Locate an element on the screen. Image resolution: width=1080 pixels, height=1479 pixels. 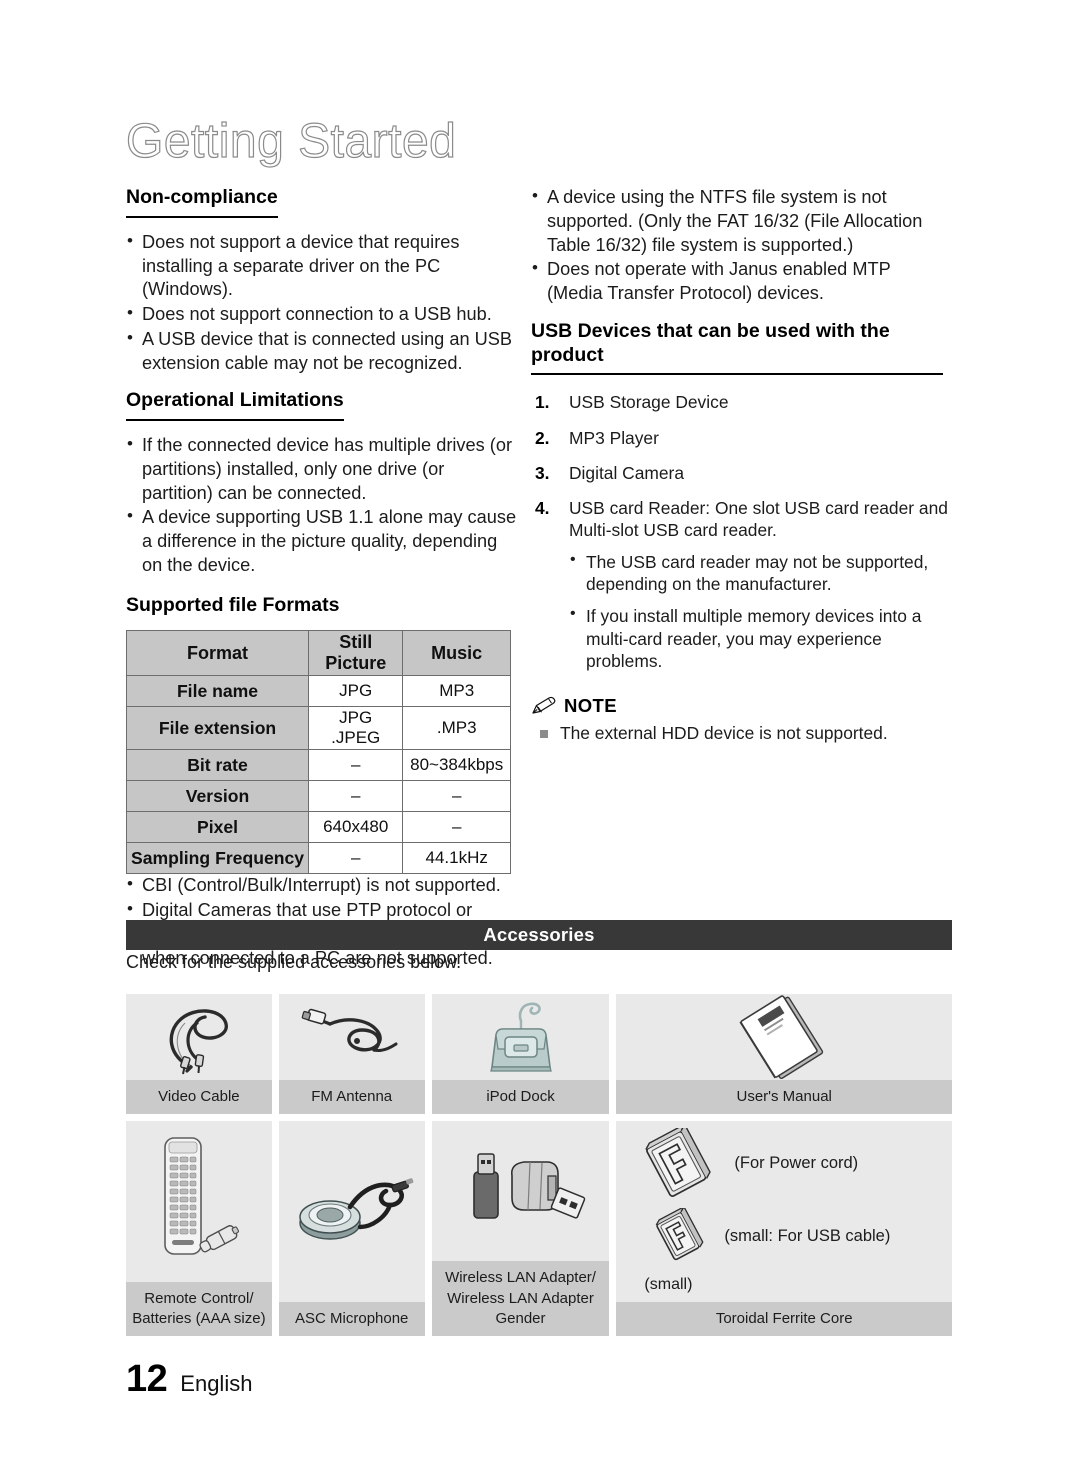
column-header-format: Format is located at coordinates (217, 653).